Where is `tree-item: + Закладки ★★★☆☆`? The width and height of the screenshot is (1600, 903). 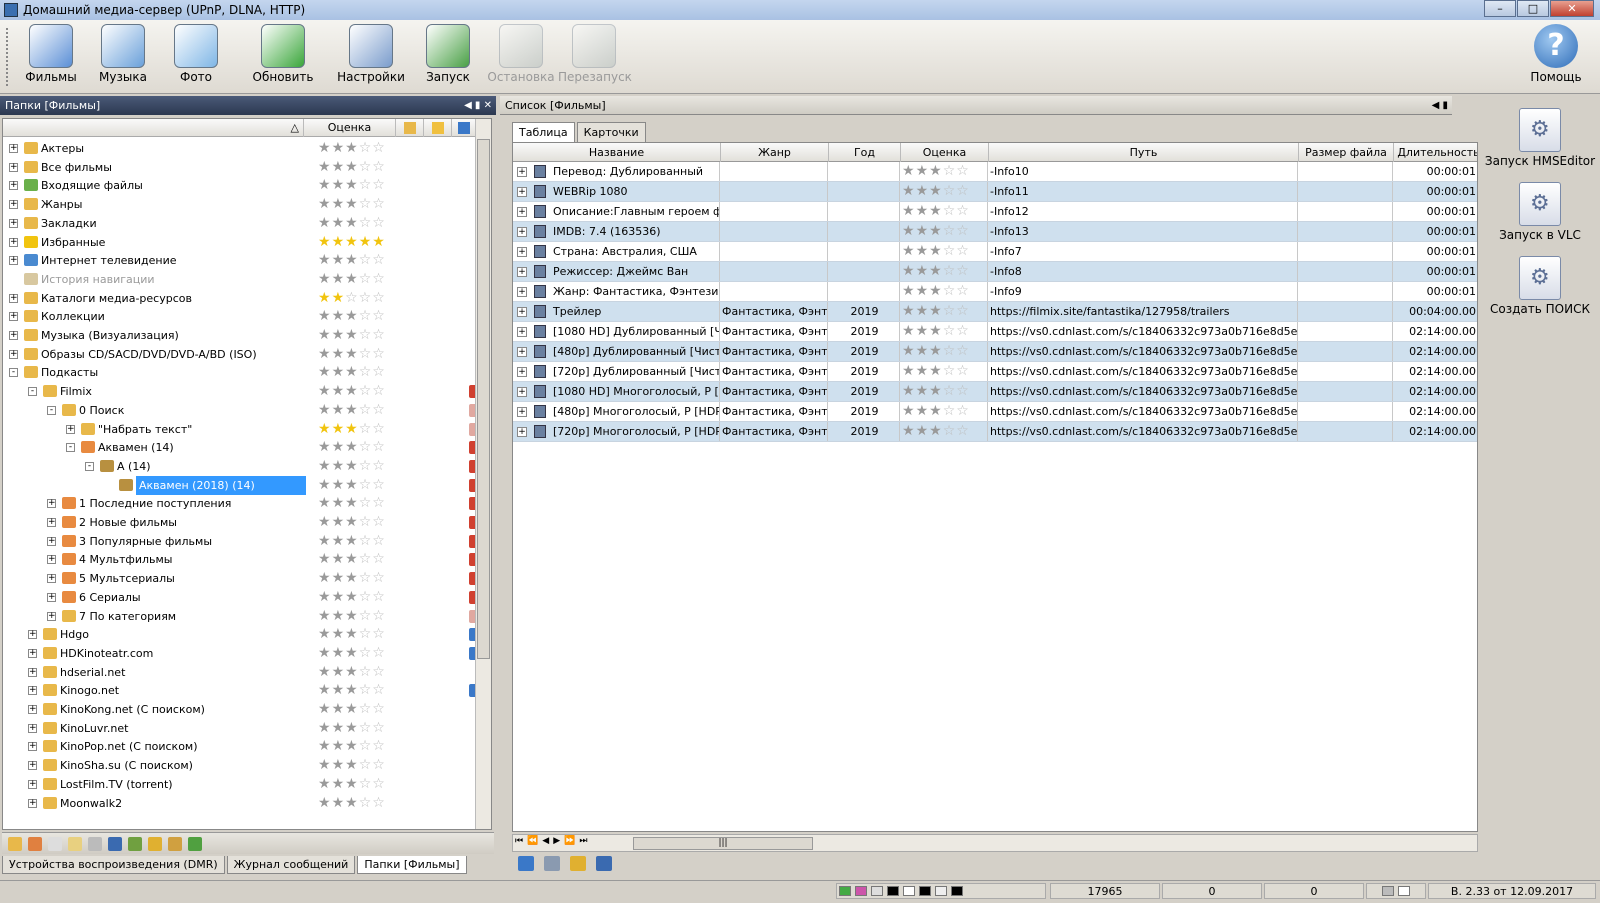 tree-item: + Закладки ★★★☆☆ is located at coordinates (247, 223).